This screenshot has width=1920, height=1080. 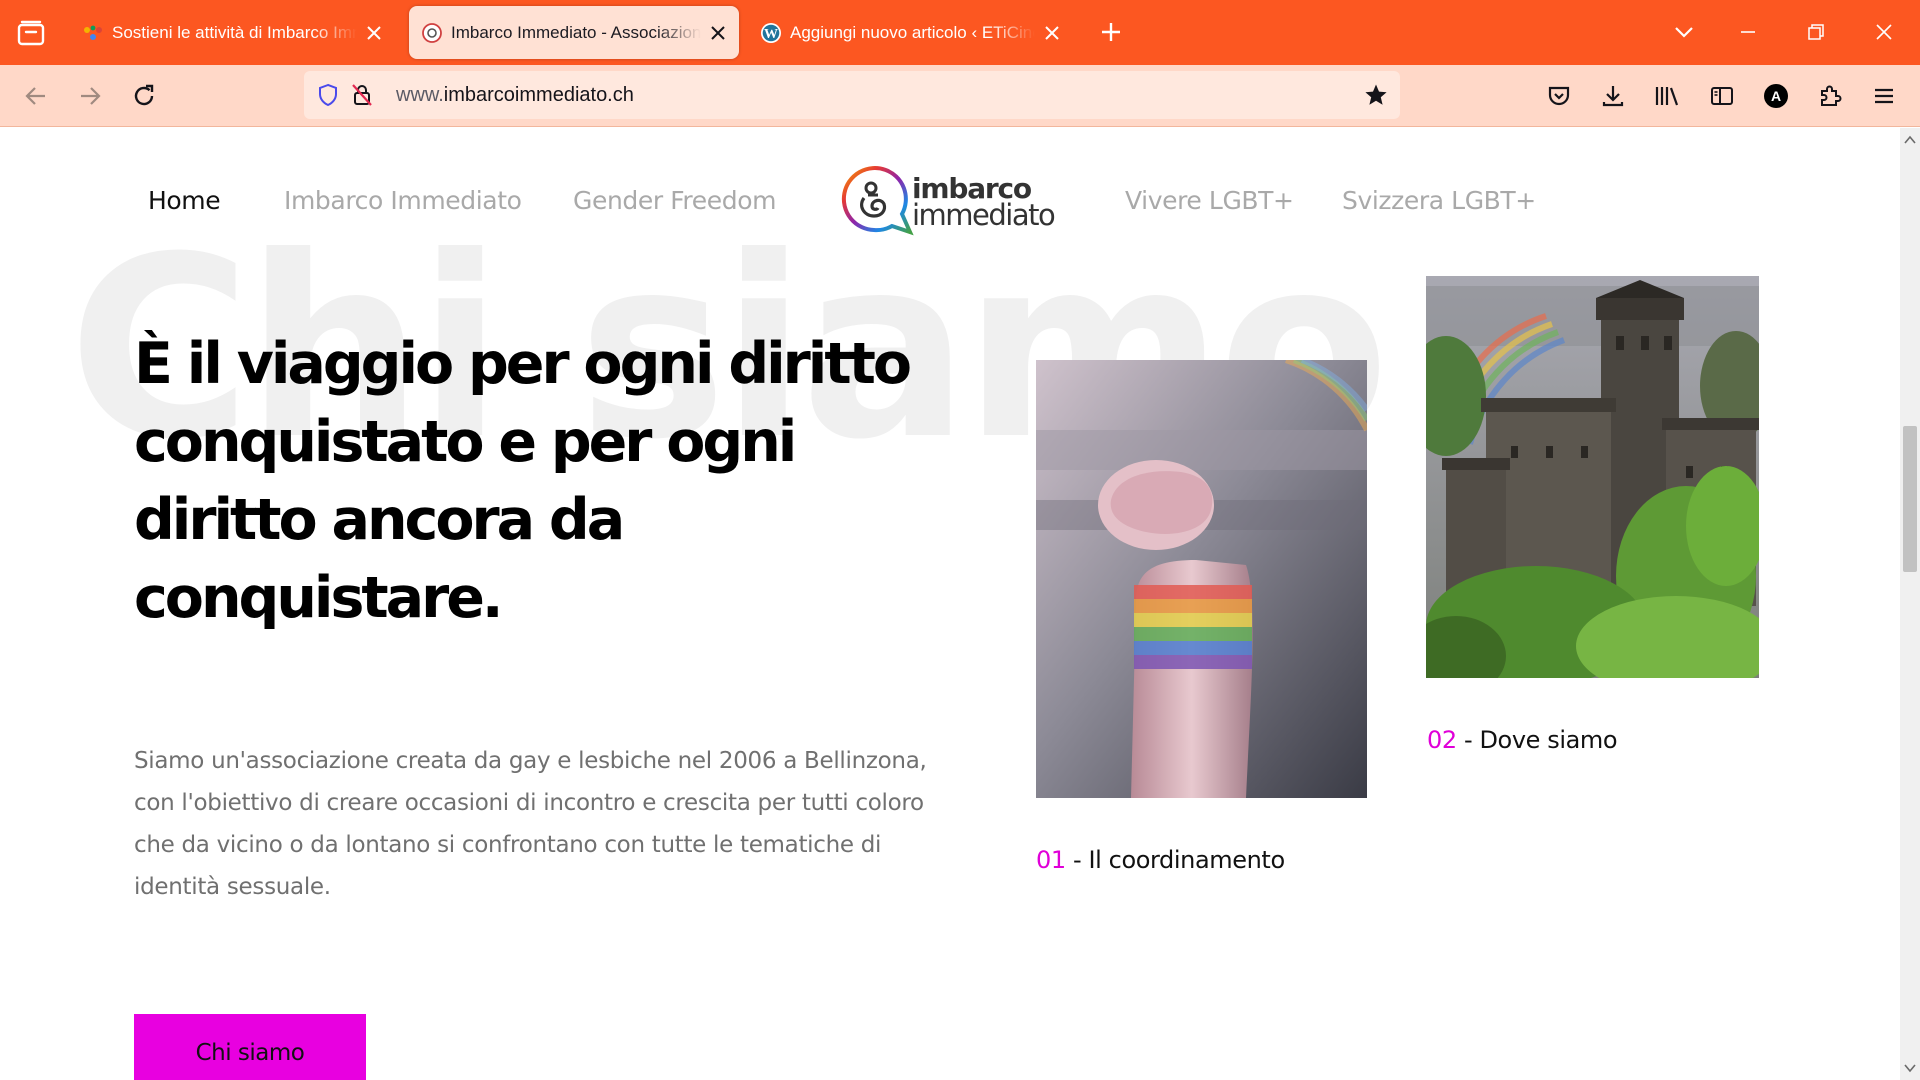 I want to click on sidebar-toggle-icon, so click(x=1722, y=96).